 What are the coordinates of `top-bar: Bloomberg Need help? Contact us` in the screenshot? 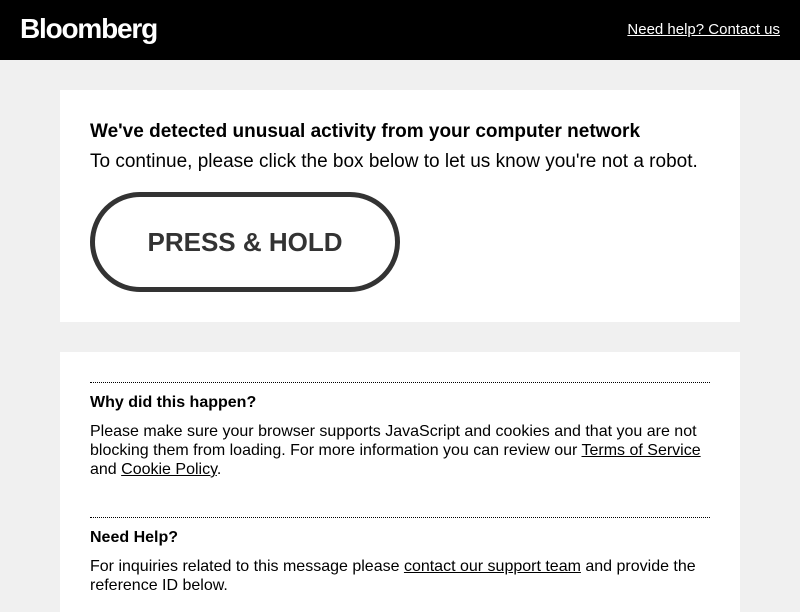 It's located at (400, 30).